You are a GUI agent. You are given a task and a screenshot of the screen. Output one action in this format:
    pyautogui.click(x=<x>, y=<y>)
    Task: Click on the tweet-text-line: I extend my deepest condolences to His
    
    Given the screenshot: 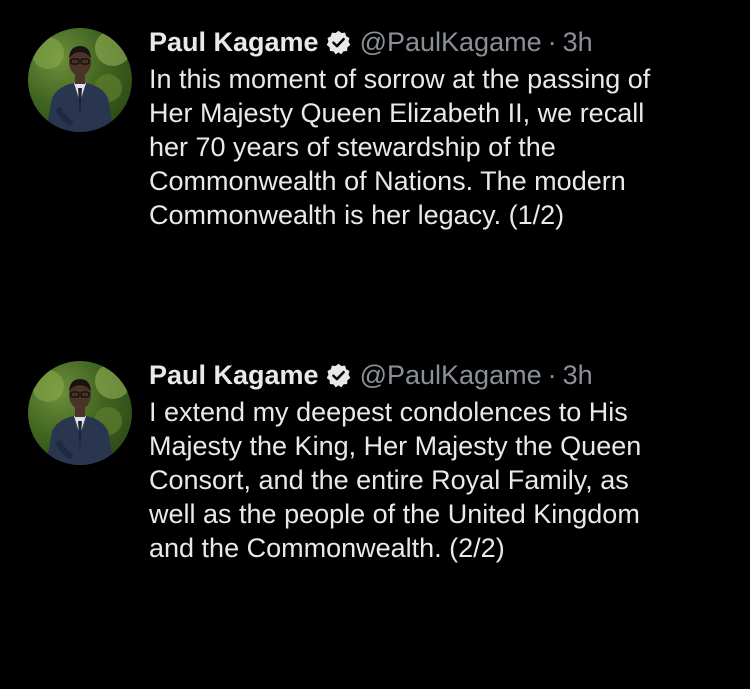 What is the action you would take?
    pyautogui.click(x=388, y=412)
    